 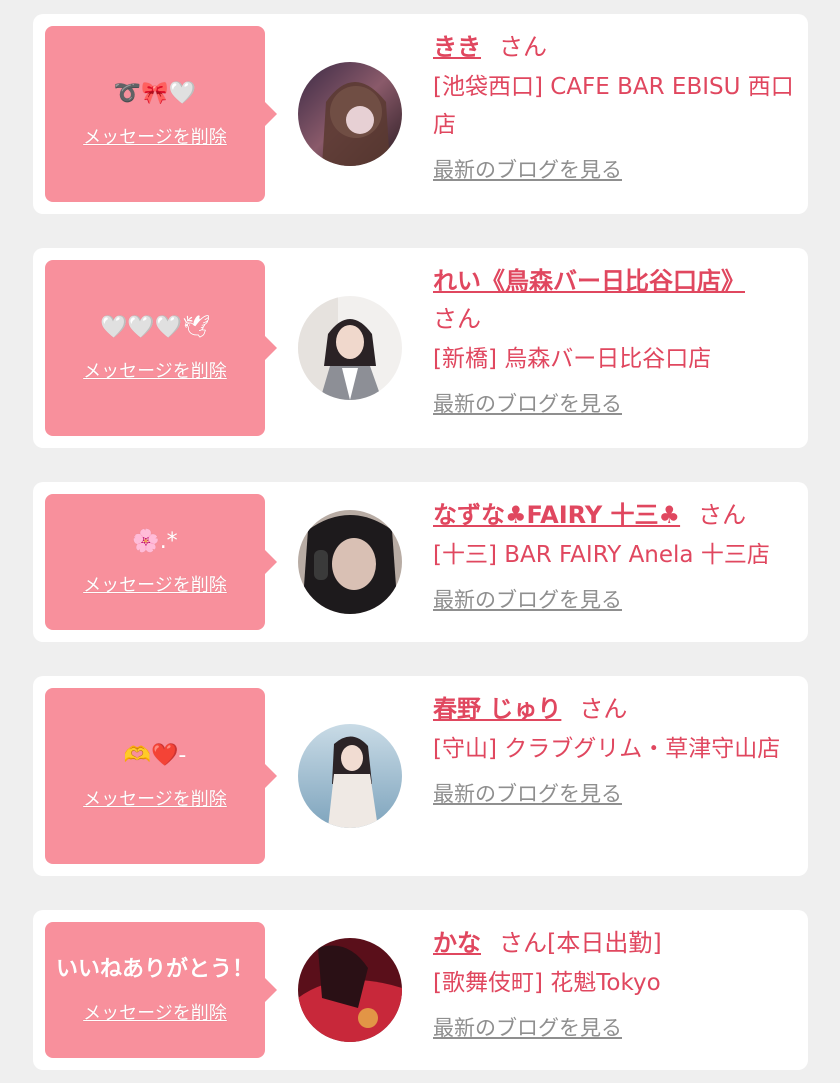 I want to click on name-line: 春野 じゅり さん, so click(x=615, y=709).